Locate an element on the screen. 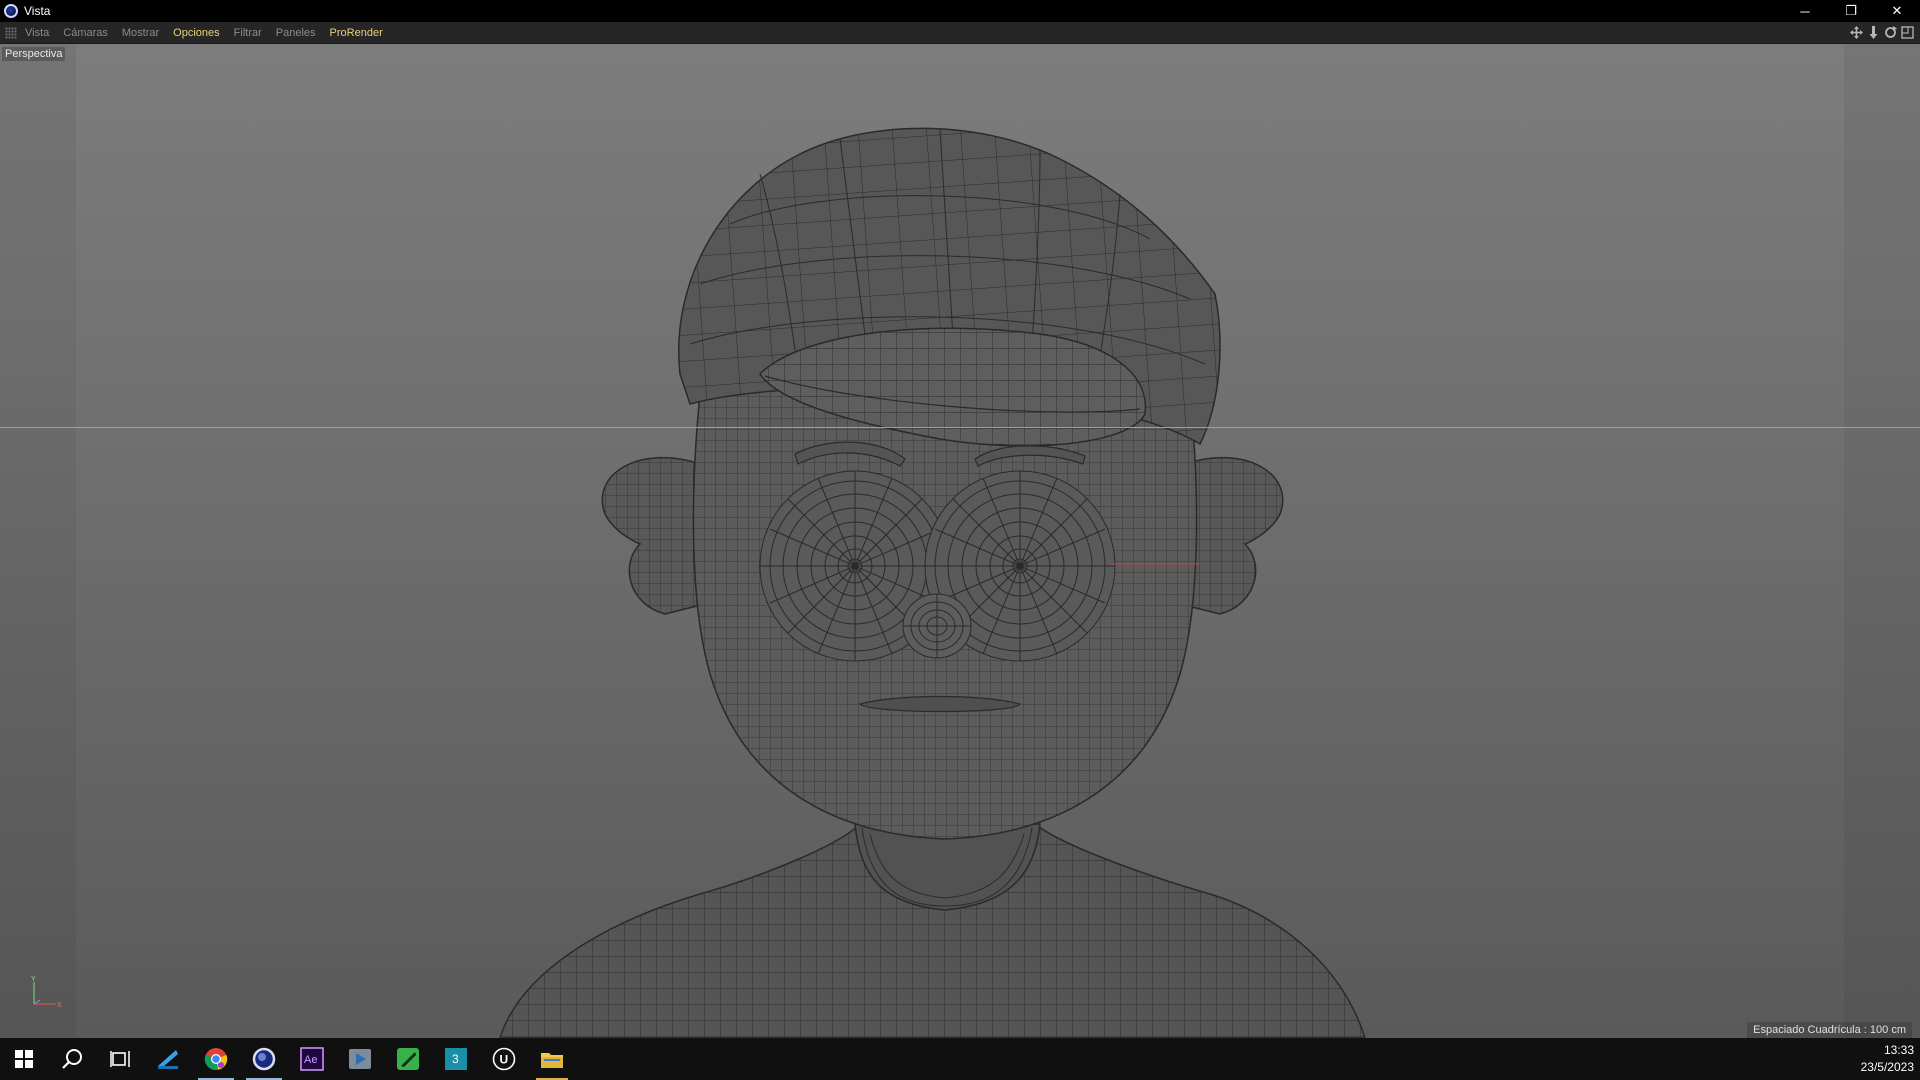  media-player-icon is located at coordinates (360, 1059).